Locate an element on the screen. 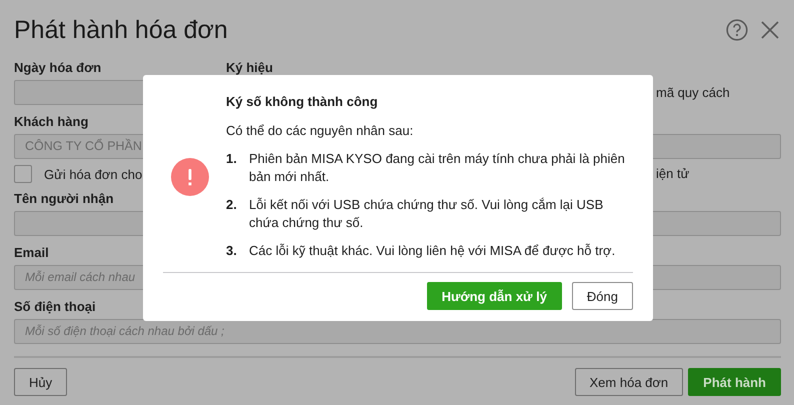 This screenshot has height=405, width=794. option-label: mã quy cách is located at coordinates (693, 93).